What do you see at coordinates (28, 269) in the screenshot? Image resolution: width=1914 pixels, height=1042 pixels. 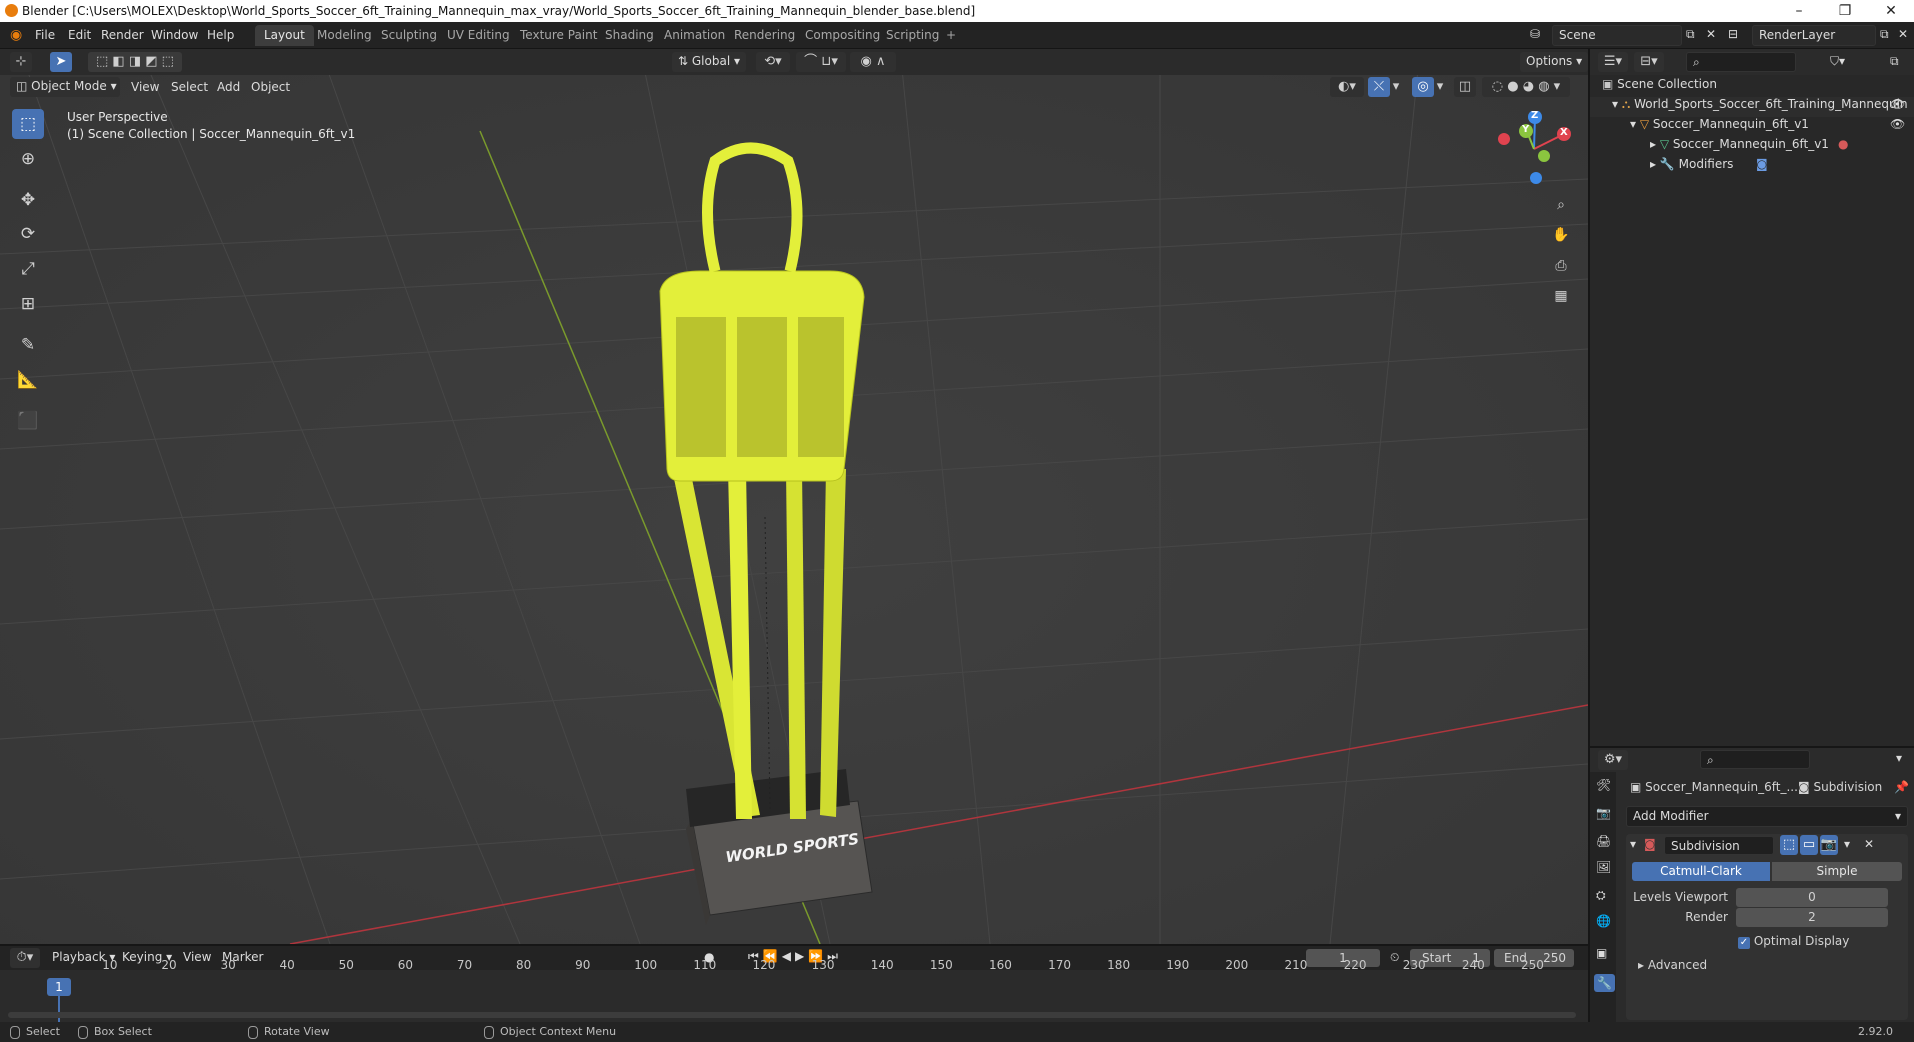 I see `scale-tool-icon: ⤢` at bounding box center [28, 269].